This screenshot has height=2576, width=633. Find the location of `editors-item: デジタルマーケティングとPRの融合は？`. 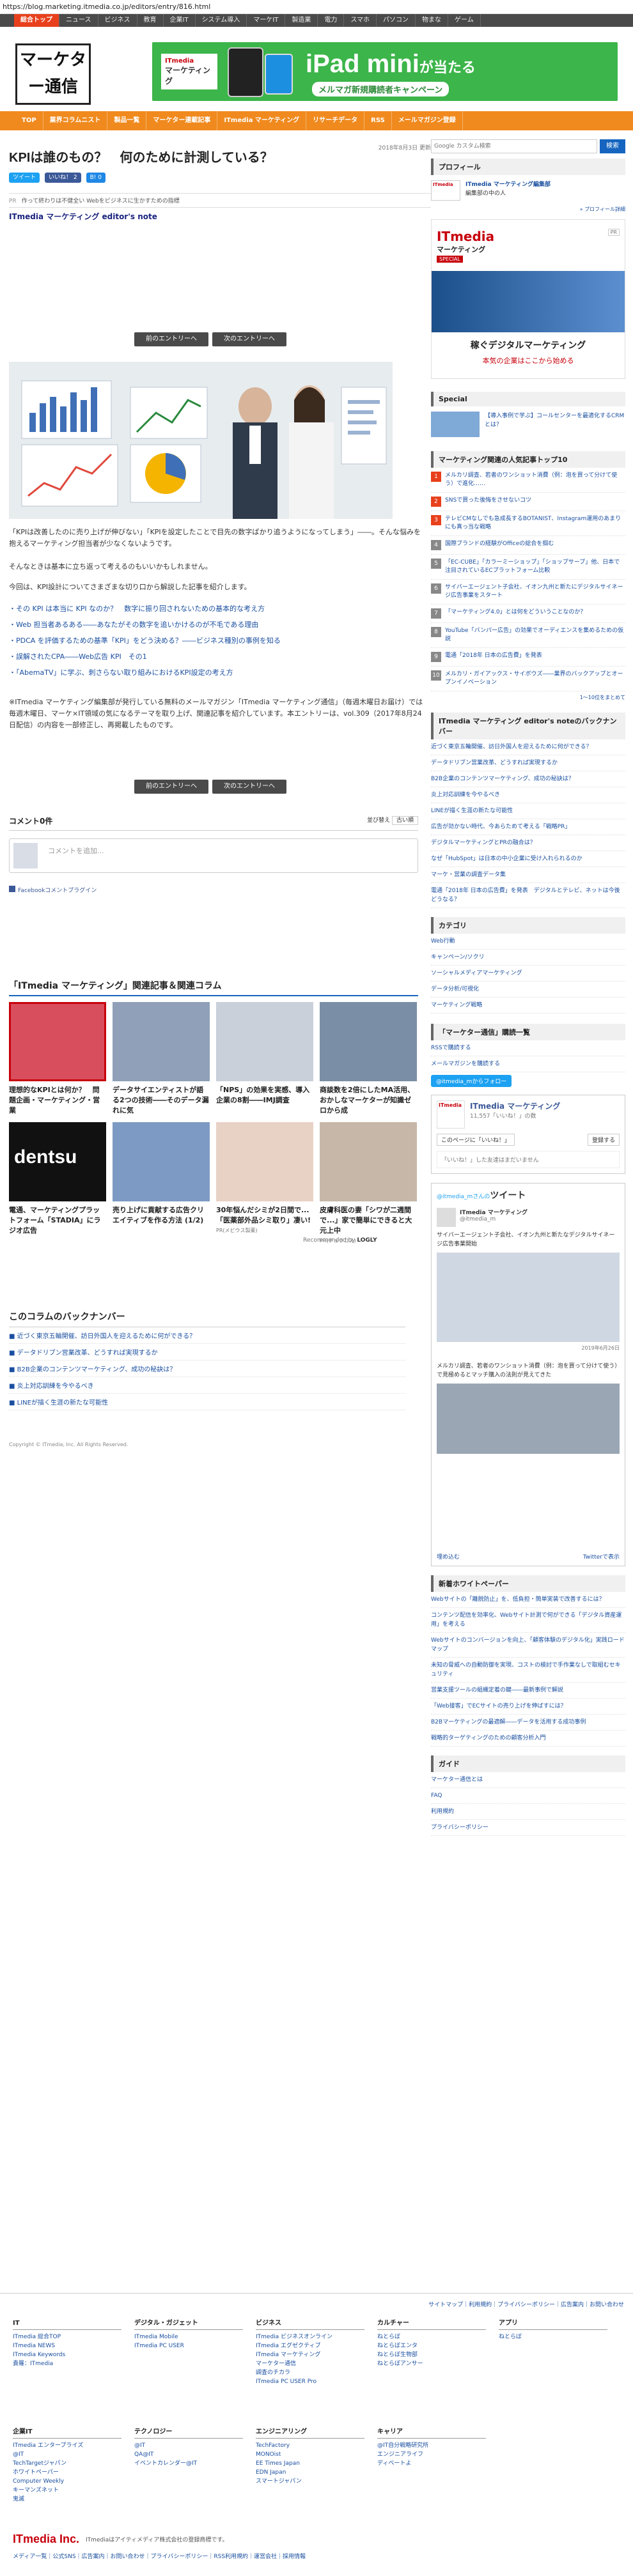

editors-item: デジタルマーケティングとPRの融合は？ is located at coordinates (528, 843).